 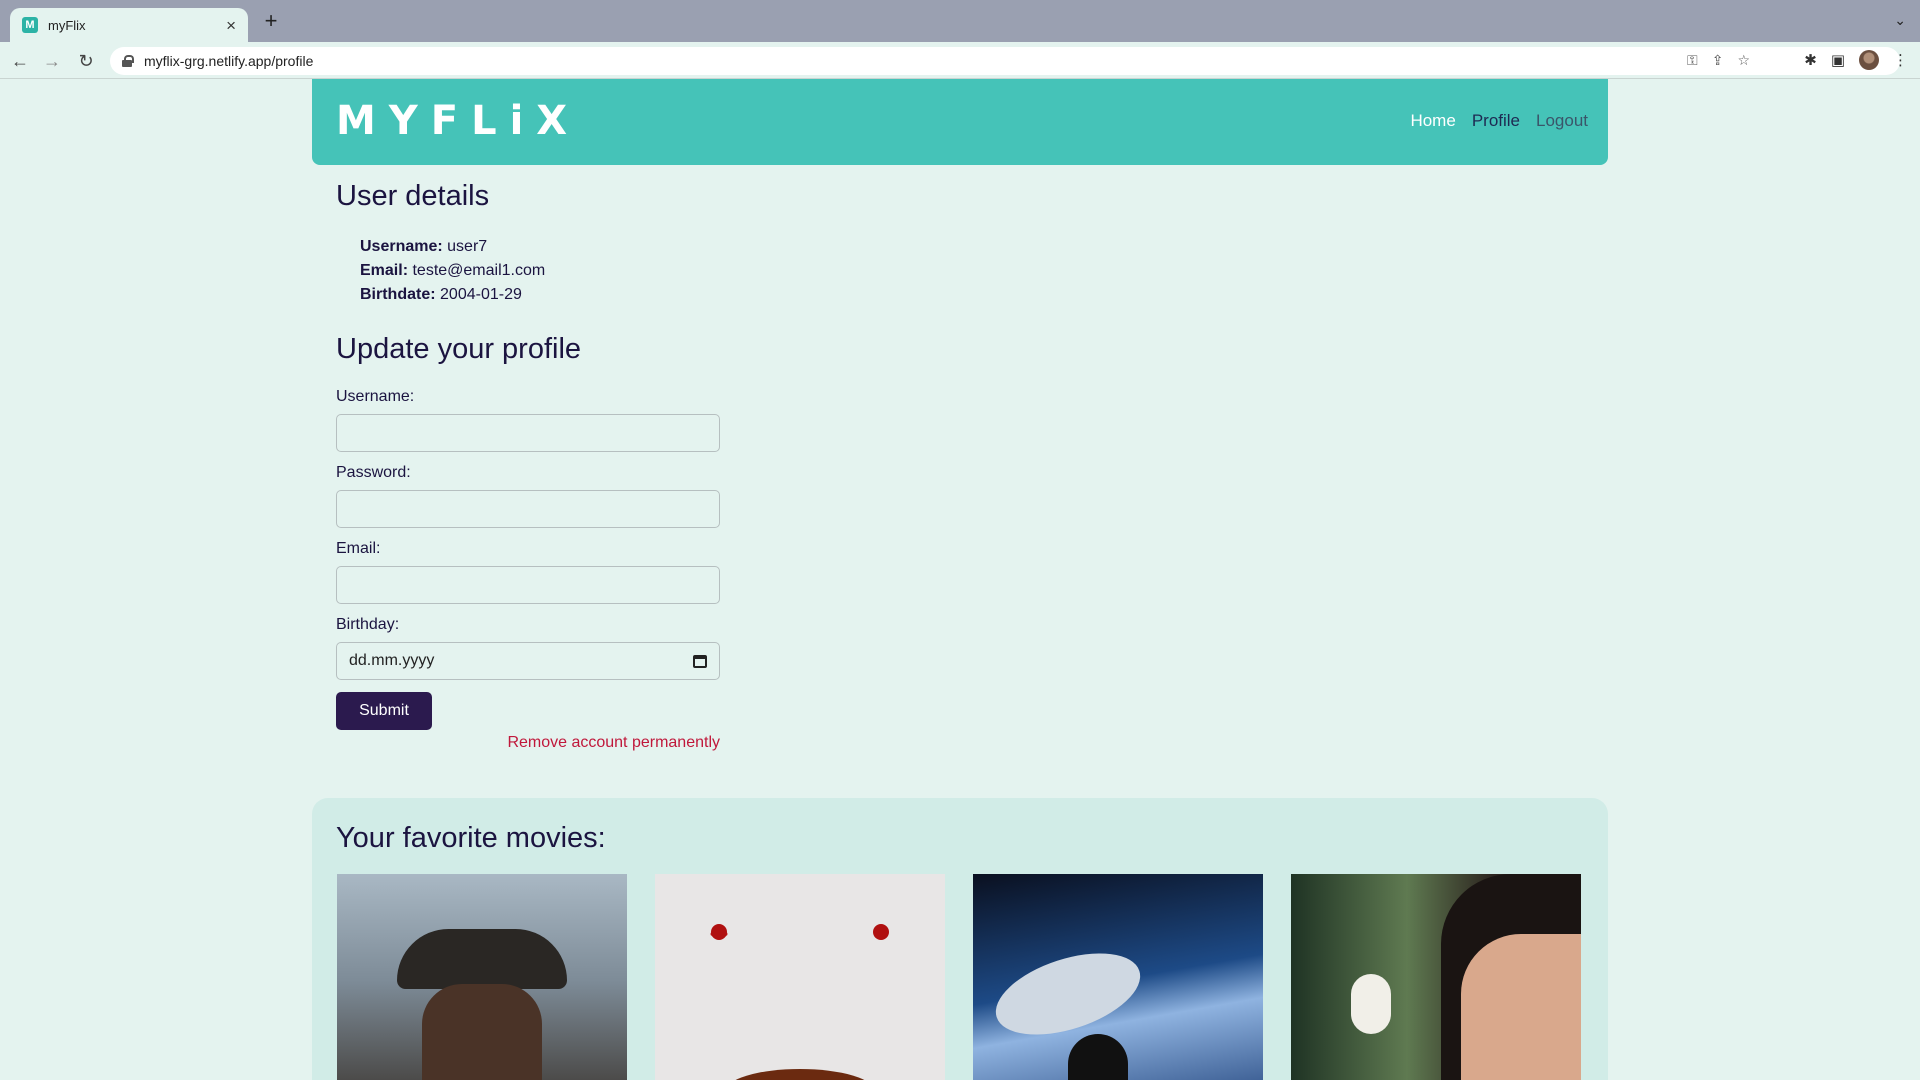 What do you see at coordinates (128, 61) in the screenshot?
I see `lock-icon` at bounding box center [128, 61].